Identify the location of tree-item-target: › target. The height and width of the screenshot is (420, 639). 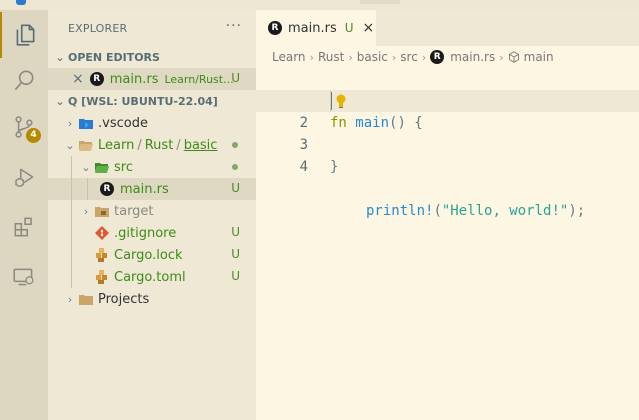
(152, 211).